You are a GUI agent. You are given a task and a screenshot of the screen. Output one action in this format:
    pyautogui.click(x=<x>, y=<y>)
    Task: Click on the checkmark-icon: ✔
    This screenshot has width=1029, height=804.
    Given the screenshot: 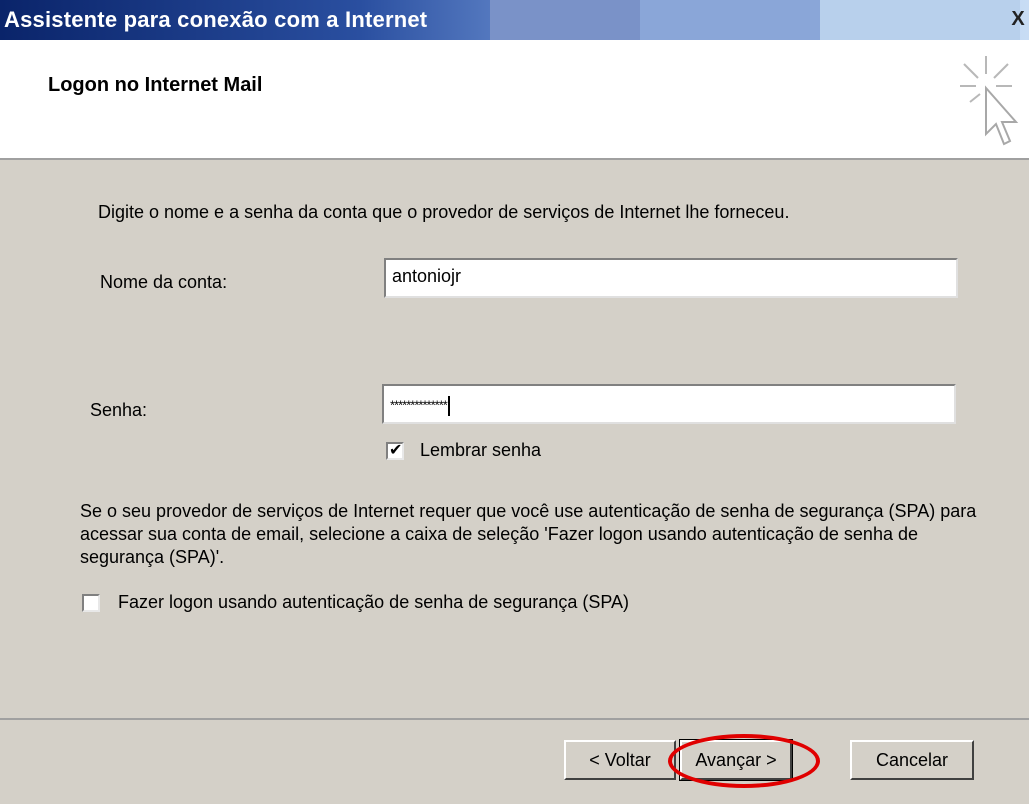 What is the action you would take?
    pyautogui.click(x=396, y=450)
    